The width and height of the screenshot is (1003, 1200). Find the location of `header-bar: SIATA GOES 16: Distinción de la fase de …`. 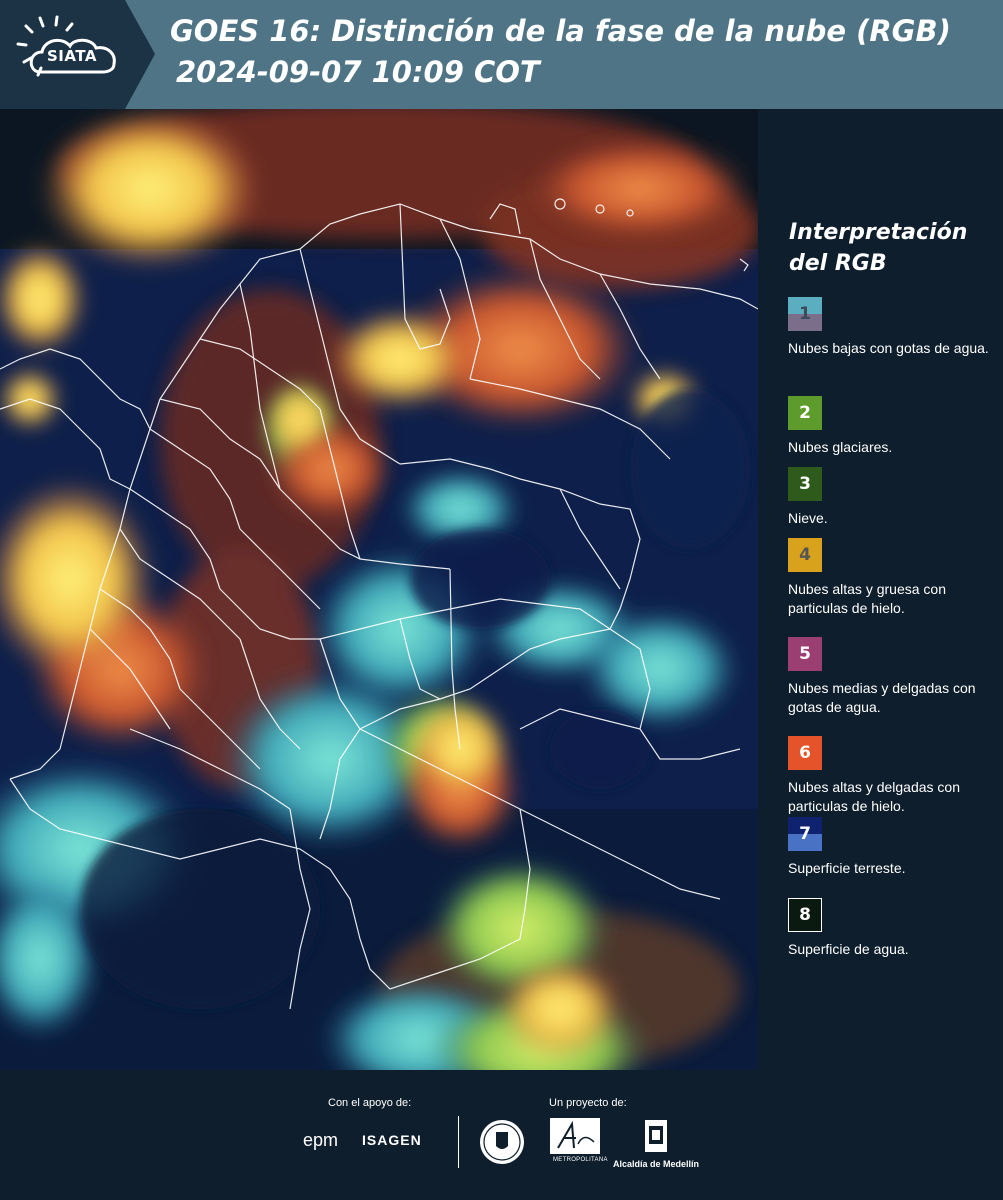

header-bar: SIATA GOES 16: Distinción de la fase de … is located at coordinates (501, 54).